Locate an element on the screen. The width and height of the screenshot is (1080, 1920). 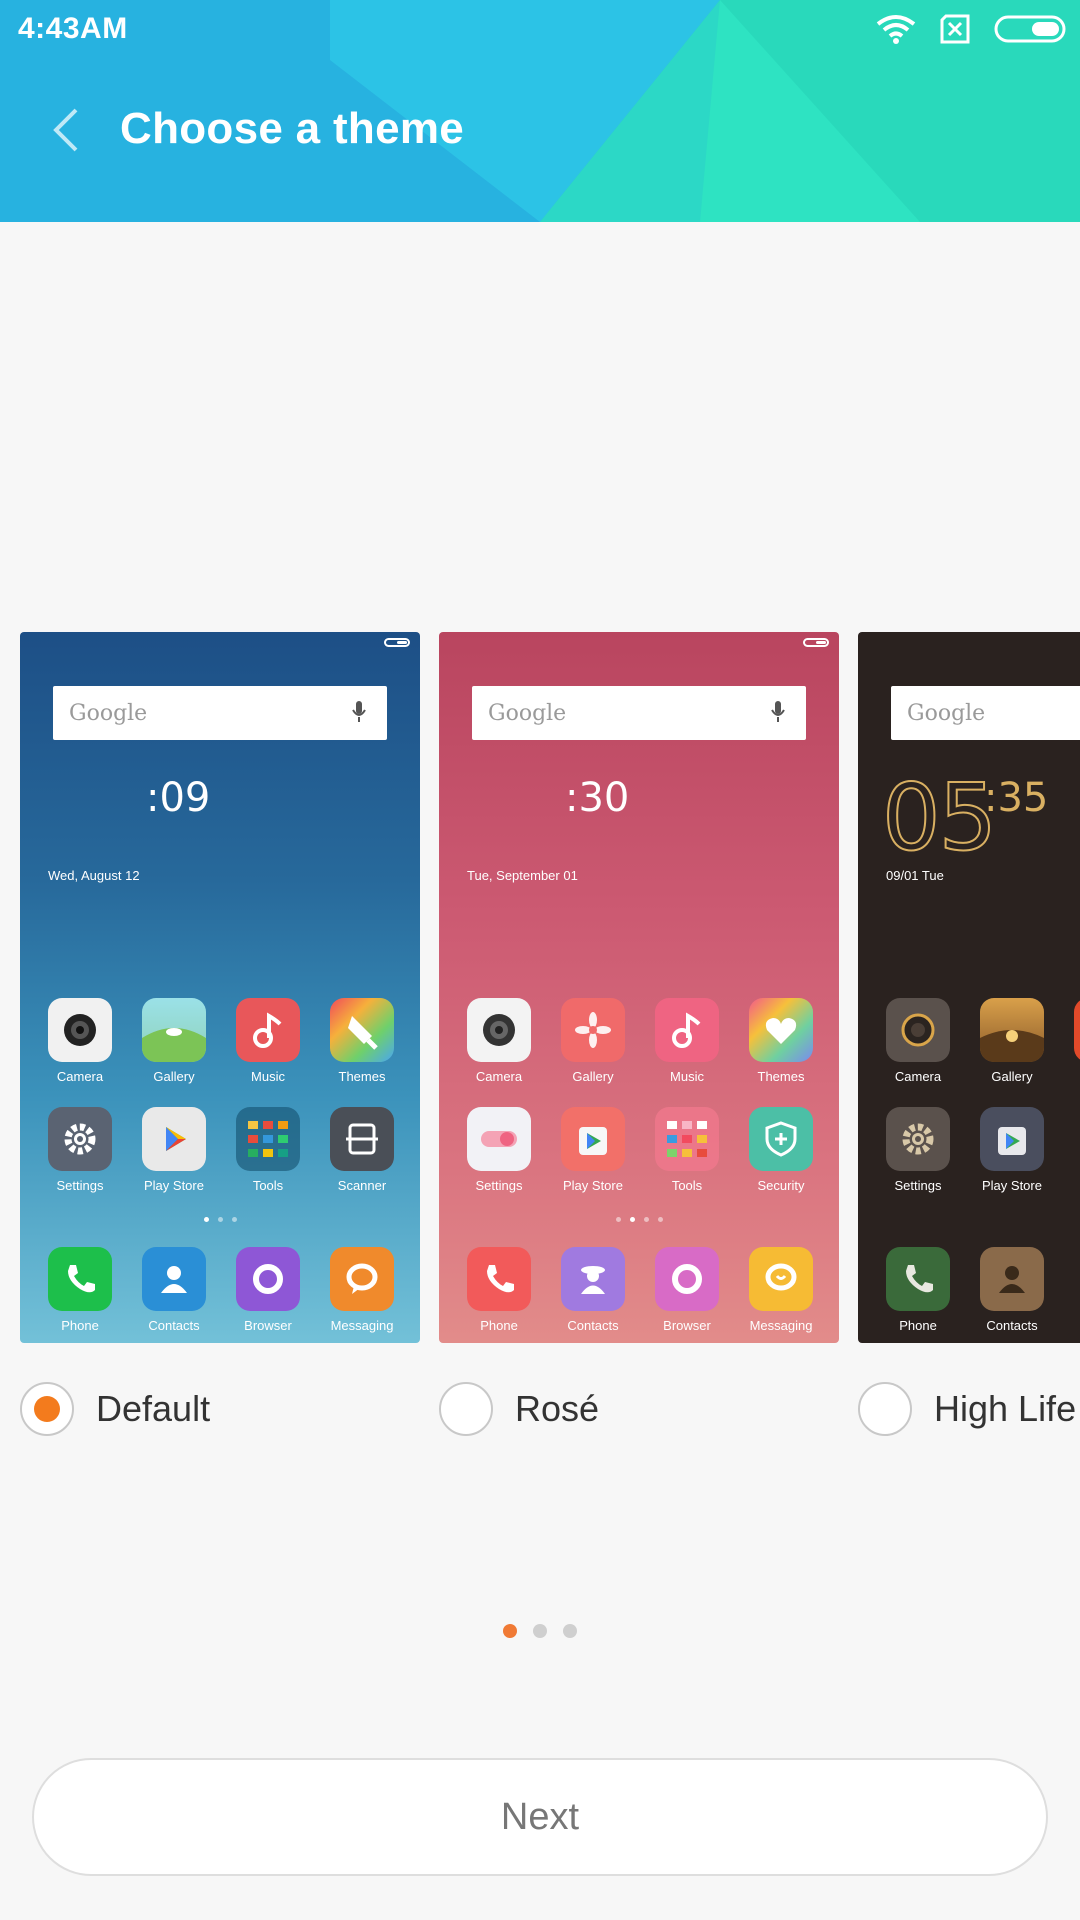
browser-icon is located at coordinates (268, 1279).